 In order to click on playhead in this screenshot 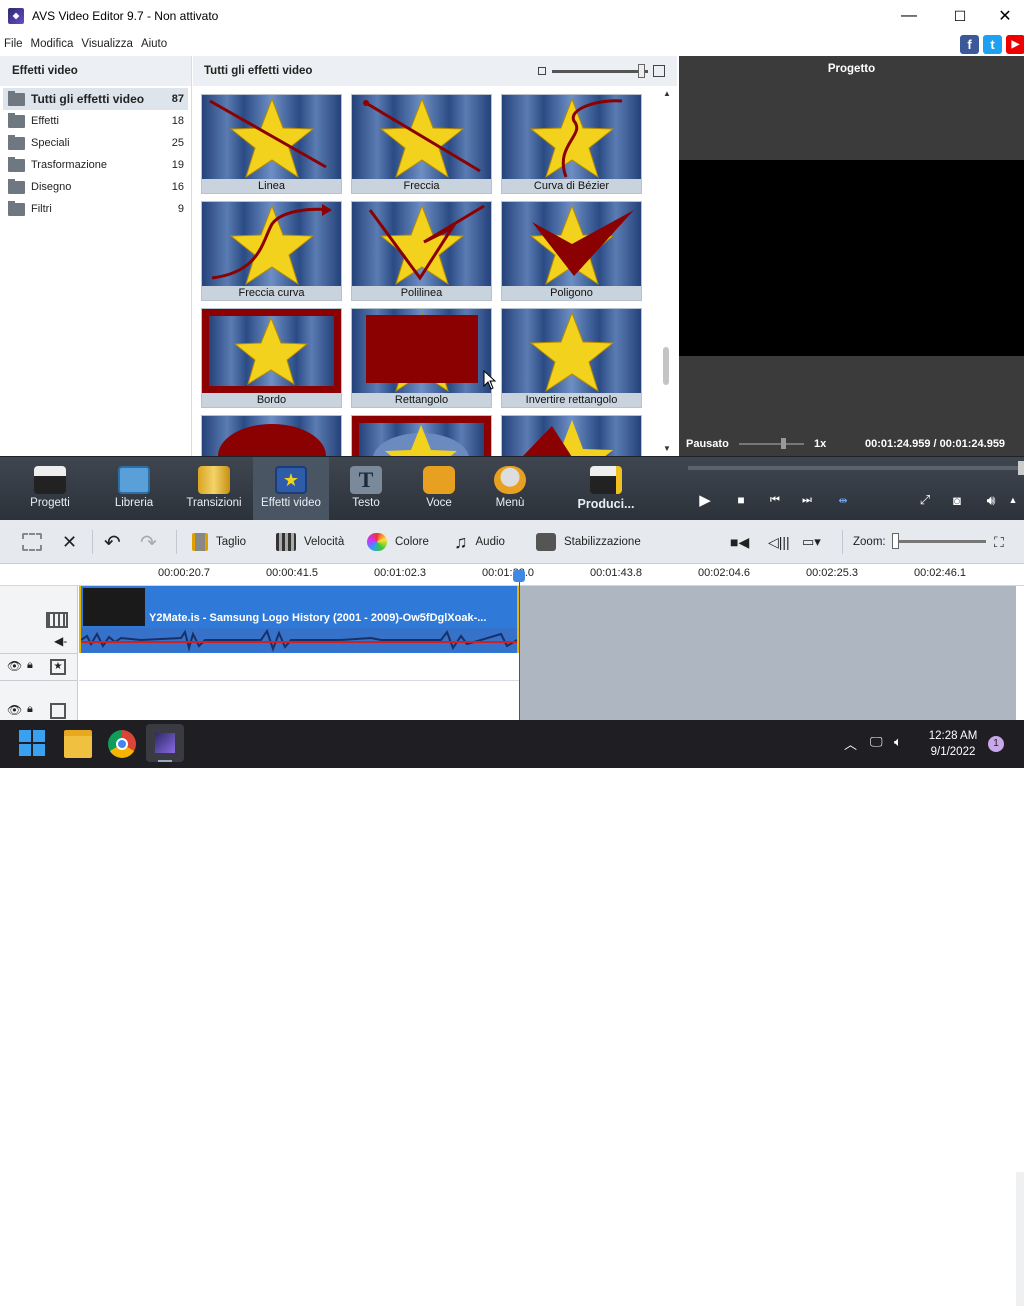, I will do `click(519, 645)`.